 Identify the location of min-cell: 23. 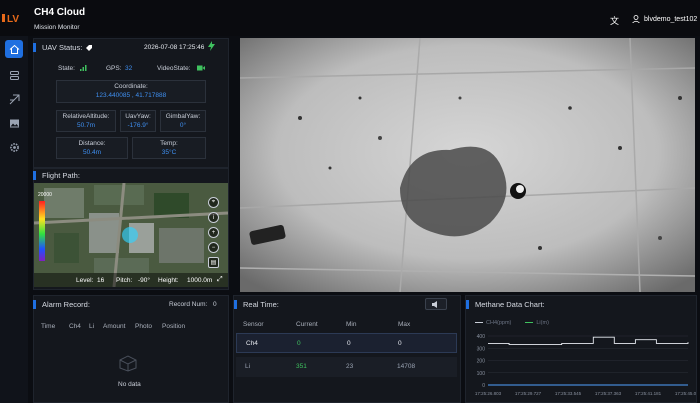
(350, 366).